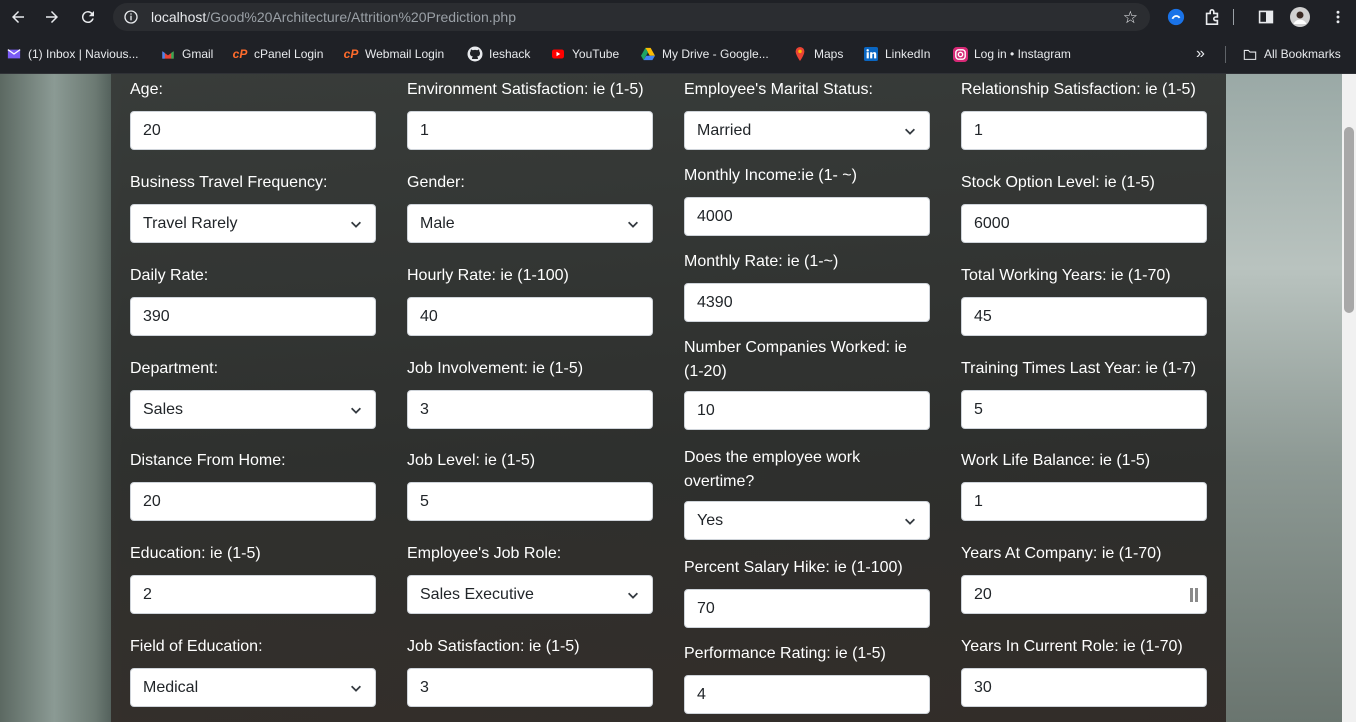 The image size is (1356, 722). I want to click on text-input: 6000, so click(1084, 223).